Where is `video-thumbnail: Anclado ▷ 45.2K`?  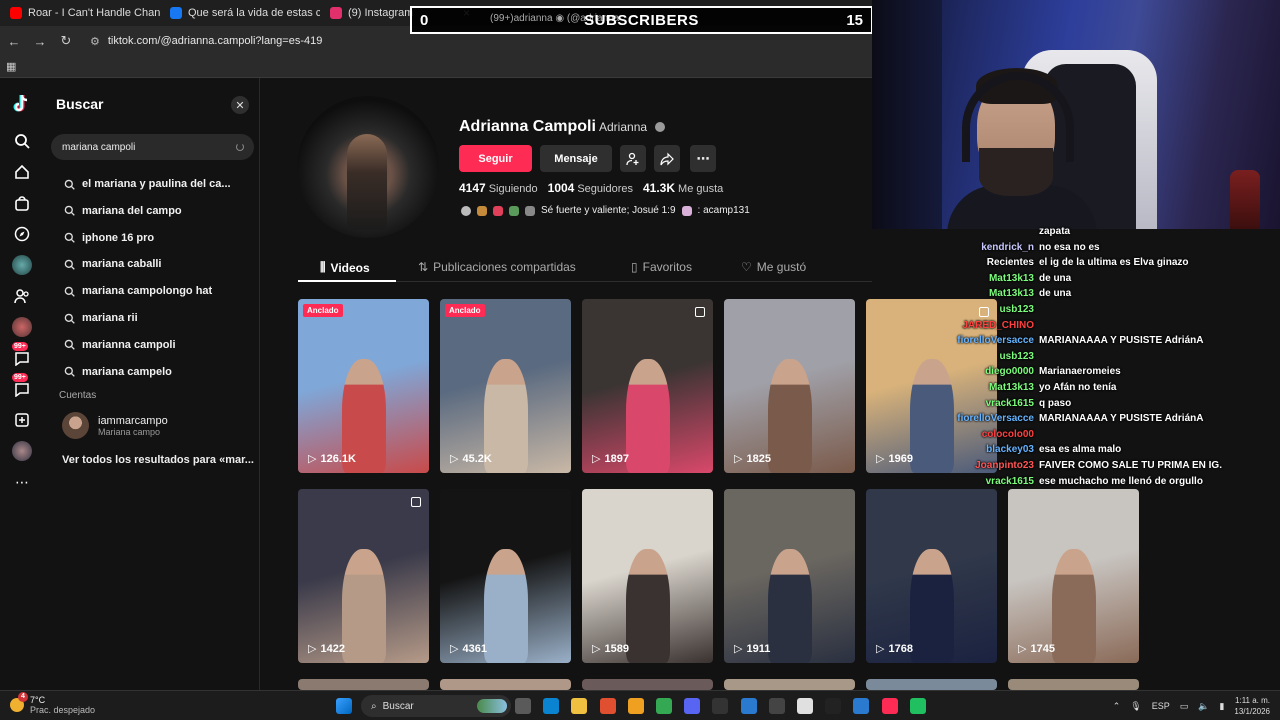
video-thumbnail: Anclado ▷ 45.2K is located at coordinates (505, 386).